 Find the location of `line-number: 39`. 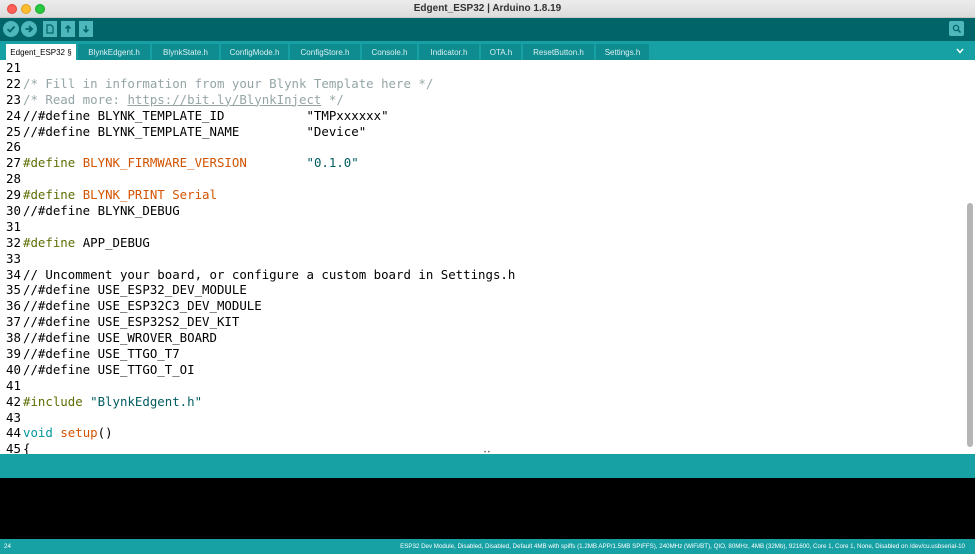

line-number: 39 is located at coordinates (13, 354).